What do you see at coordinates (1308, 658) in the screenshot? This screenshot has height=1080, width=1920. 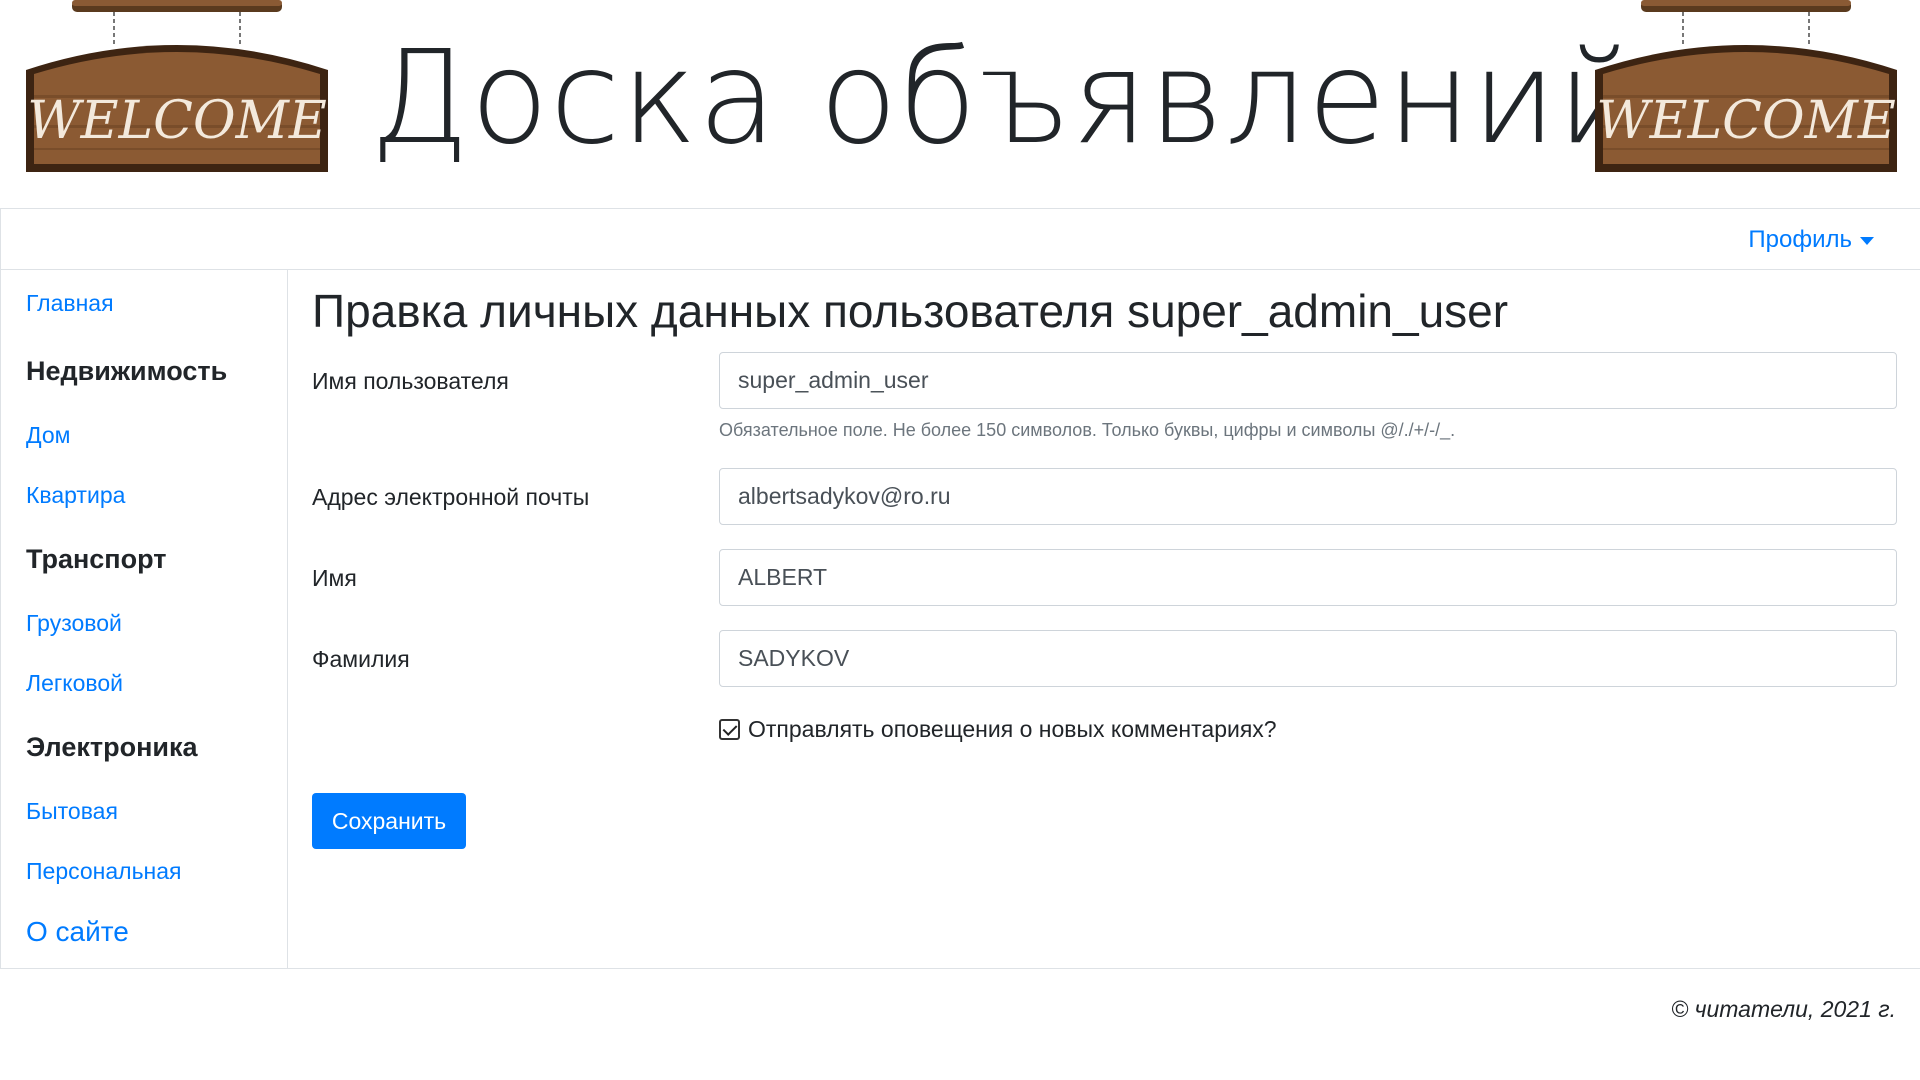 I see `last-name-input` at bounding box center [1308, 658].